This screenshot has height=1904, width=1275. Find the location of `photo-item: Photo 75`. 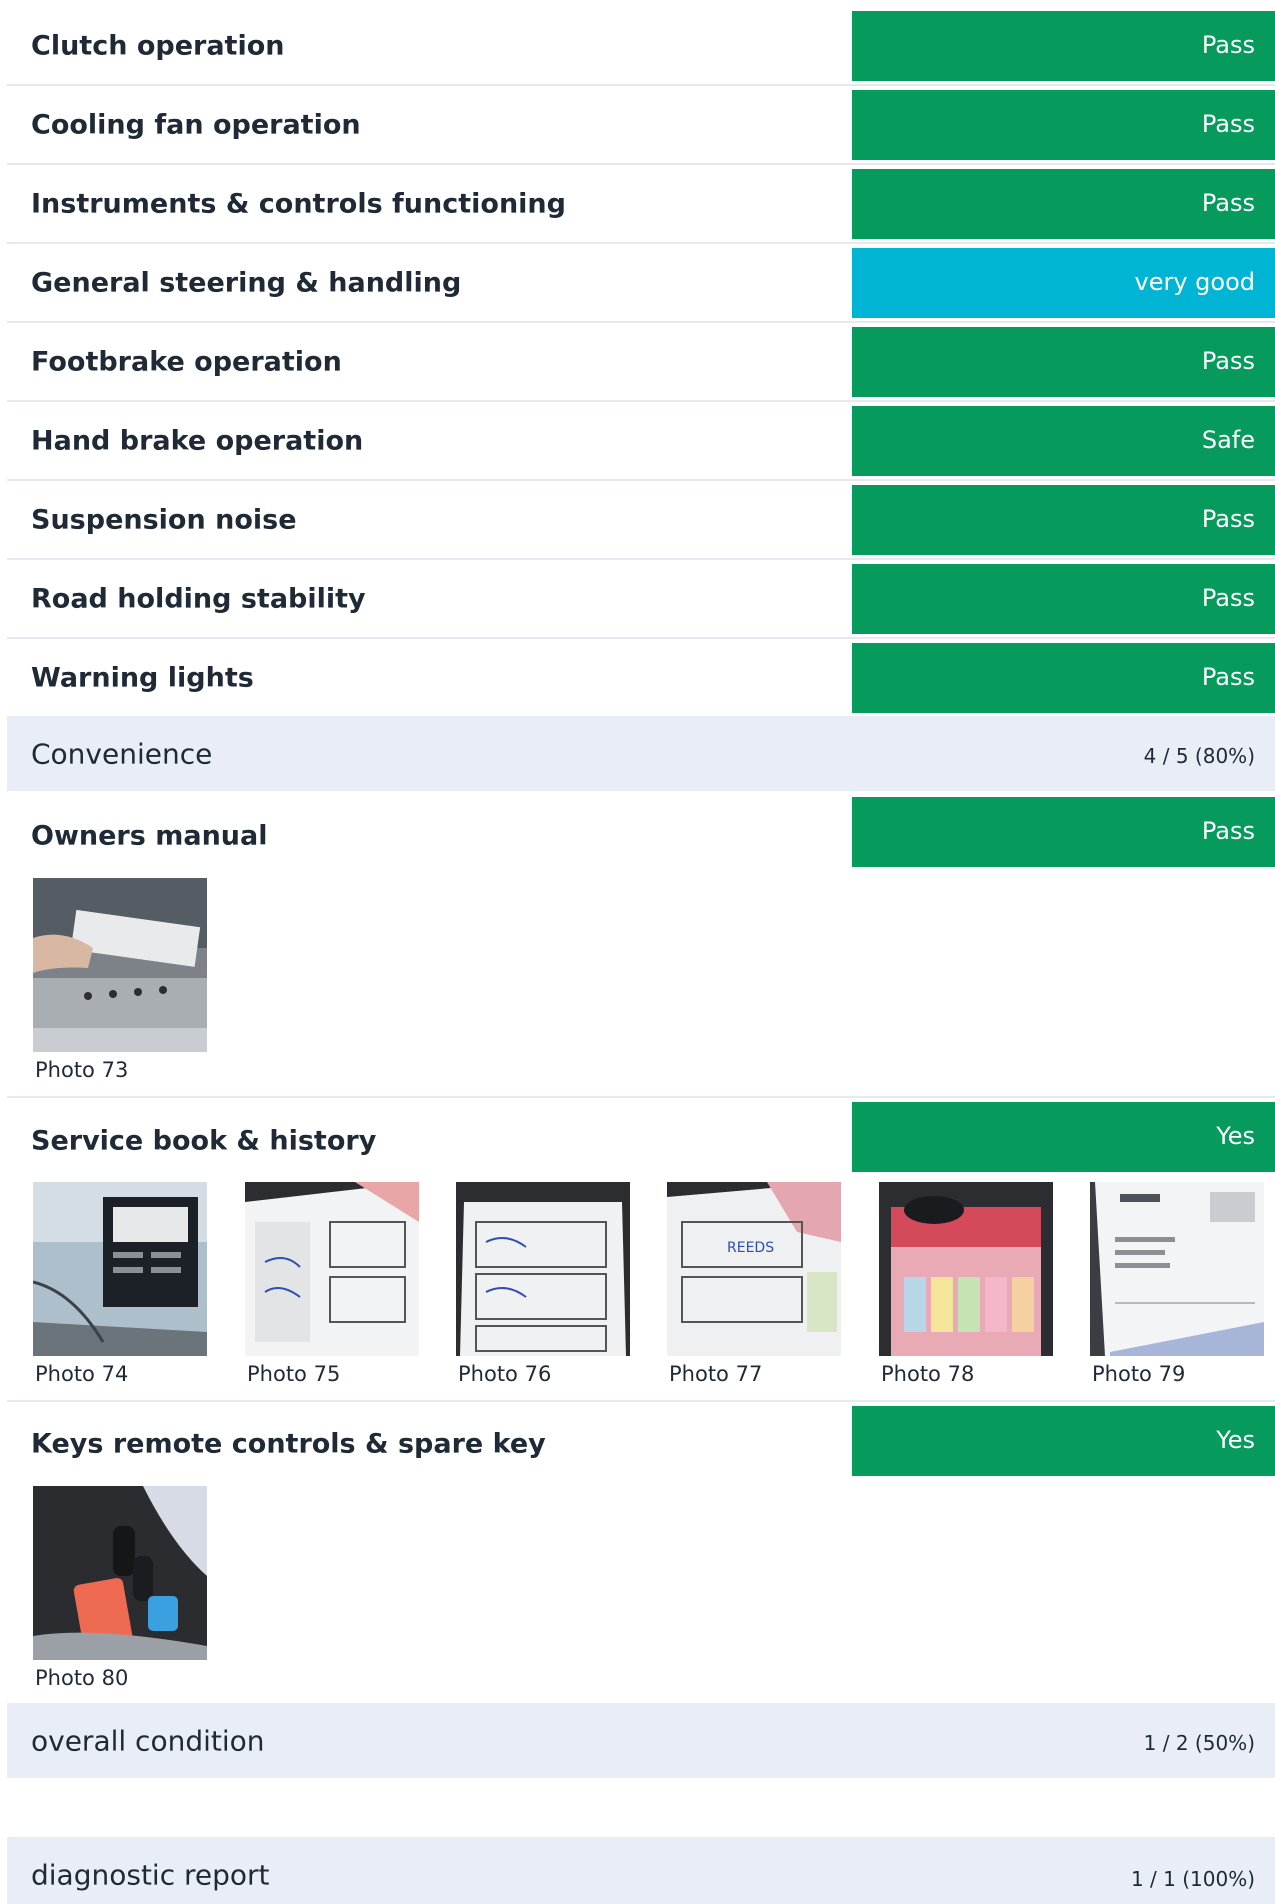

photo-item: Photo 75 is located at coordinates (332, 1284).